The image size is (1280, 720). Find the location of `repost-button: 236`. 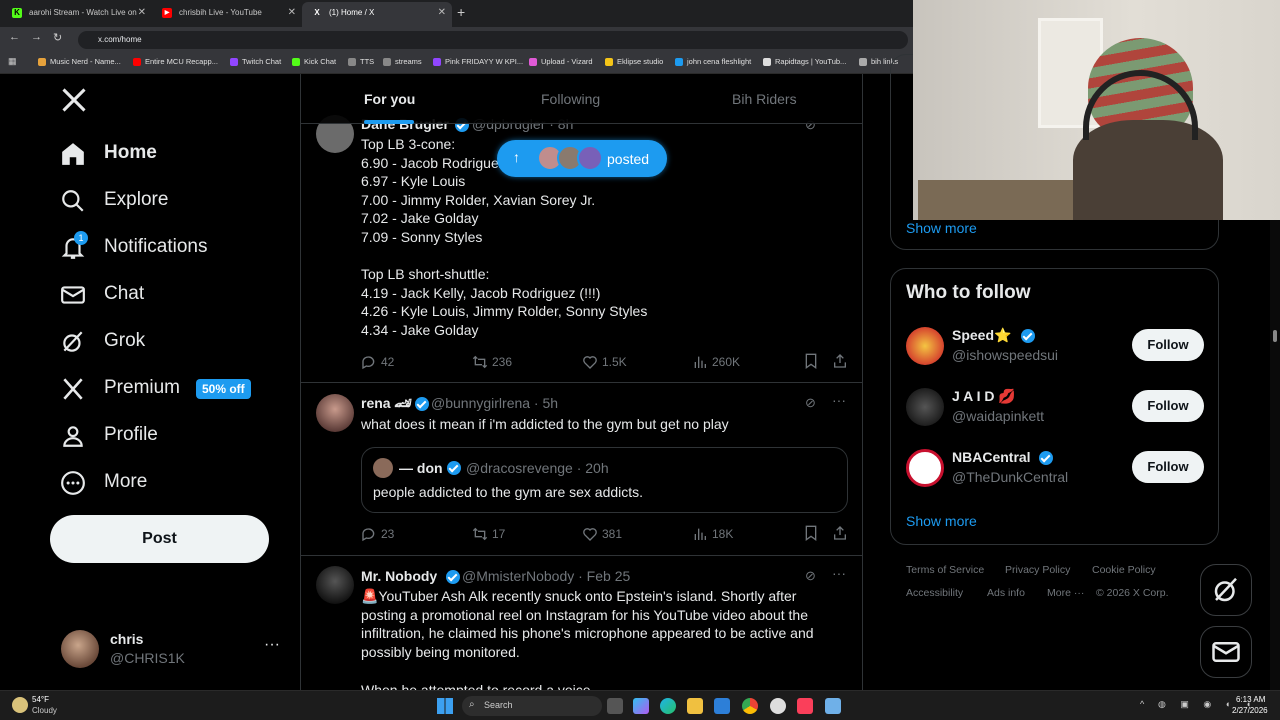

repost-button: 236 is located at coordinates (492, 362).